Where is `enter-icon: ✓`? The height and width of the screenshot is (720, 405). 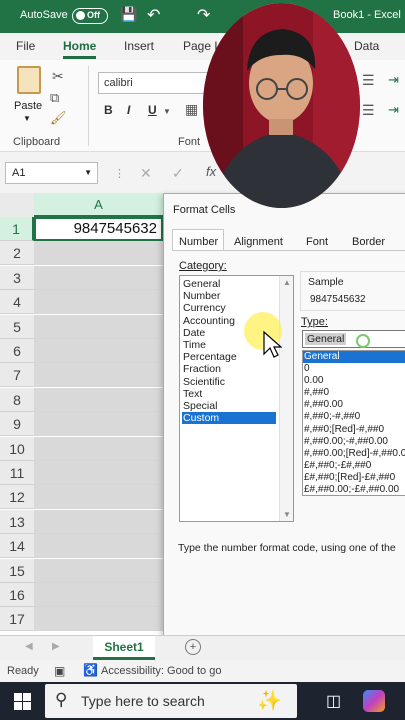
enter-icon: ✓ is located at coordinates (178, 173).